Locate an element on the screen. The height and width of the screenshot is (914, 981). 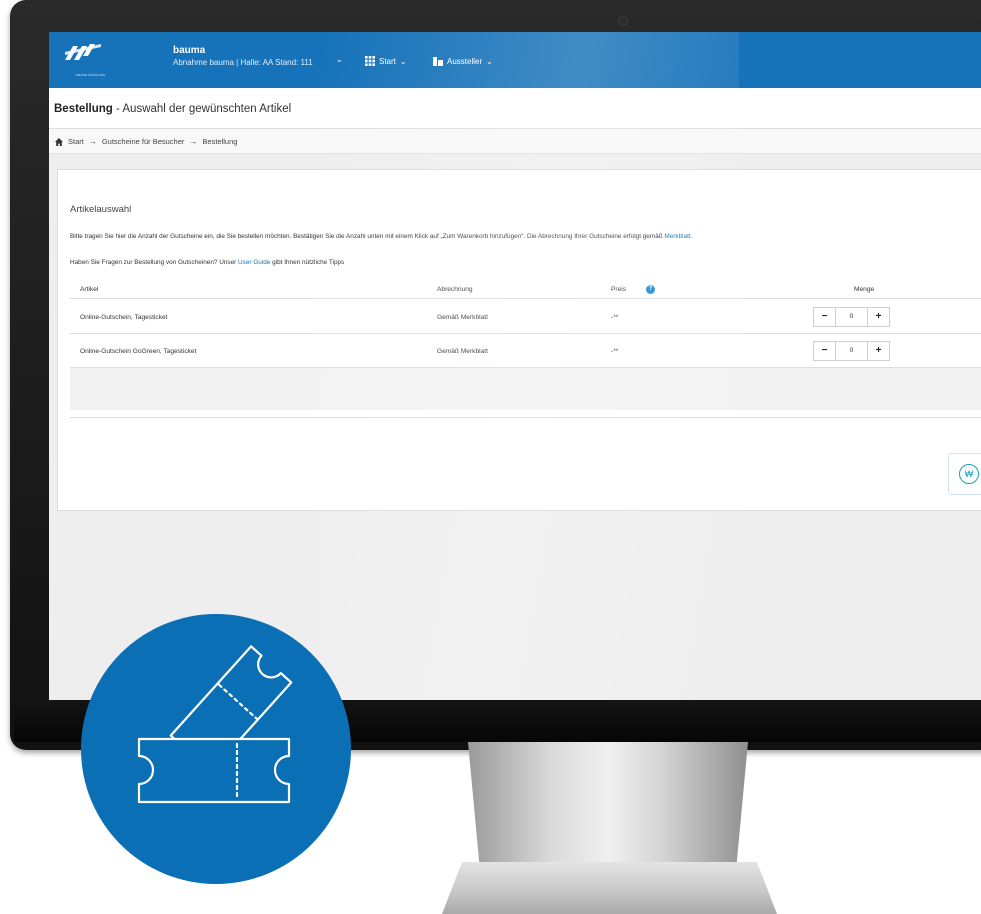
tickets-icon is located at coordinates (215, 724).